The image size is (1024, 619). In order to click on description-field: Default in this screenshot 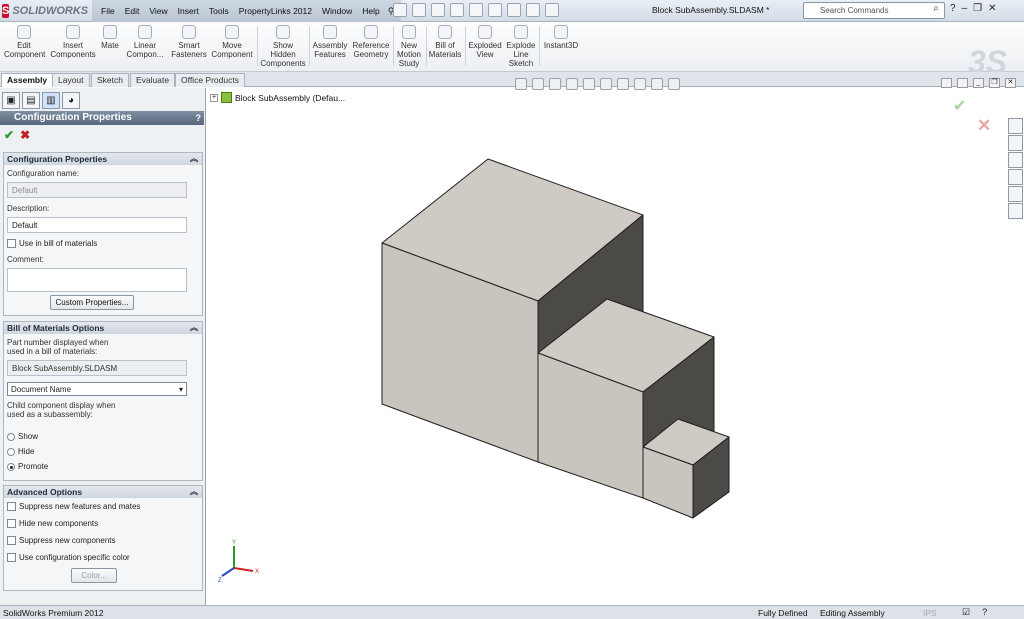, I will do `click(97, 225)`.